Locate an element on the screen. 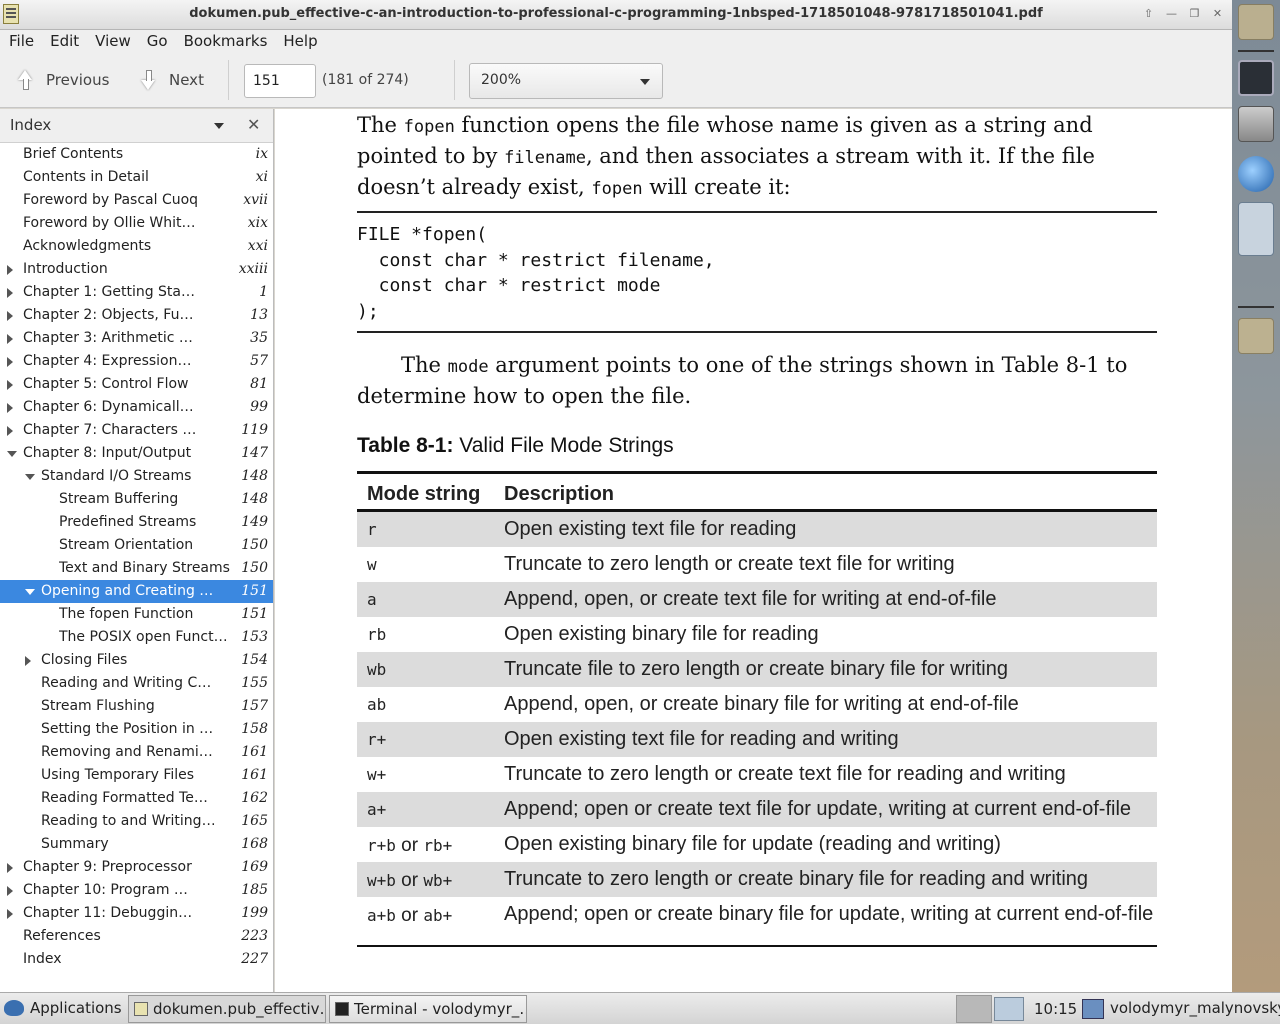 The width and height of the screenshot is (1280, 1024). terminal-icon is located at coordinates (1256, 78).